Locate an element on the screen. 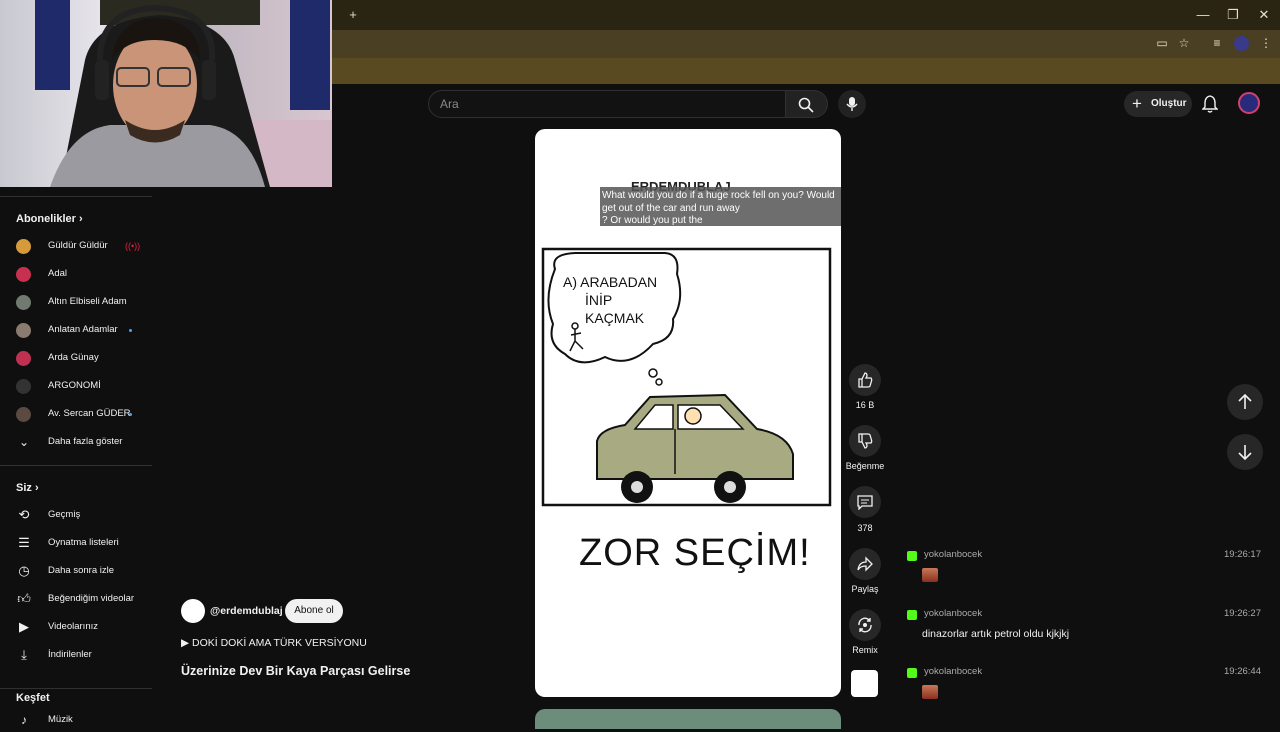 The image size is (1280, 732). voice-search-button is located at coordinates (852, 104).